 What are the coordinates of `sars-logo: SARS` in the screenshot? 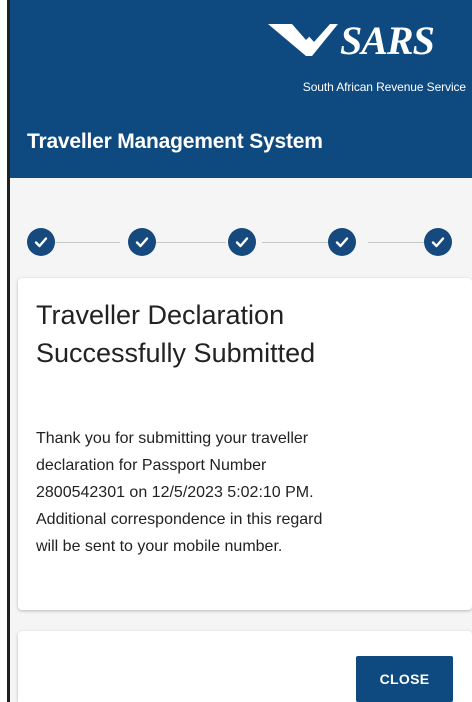 It's located at (357, 39).